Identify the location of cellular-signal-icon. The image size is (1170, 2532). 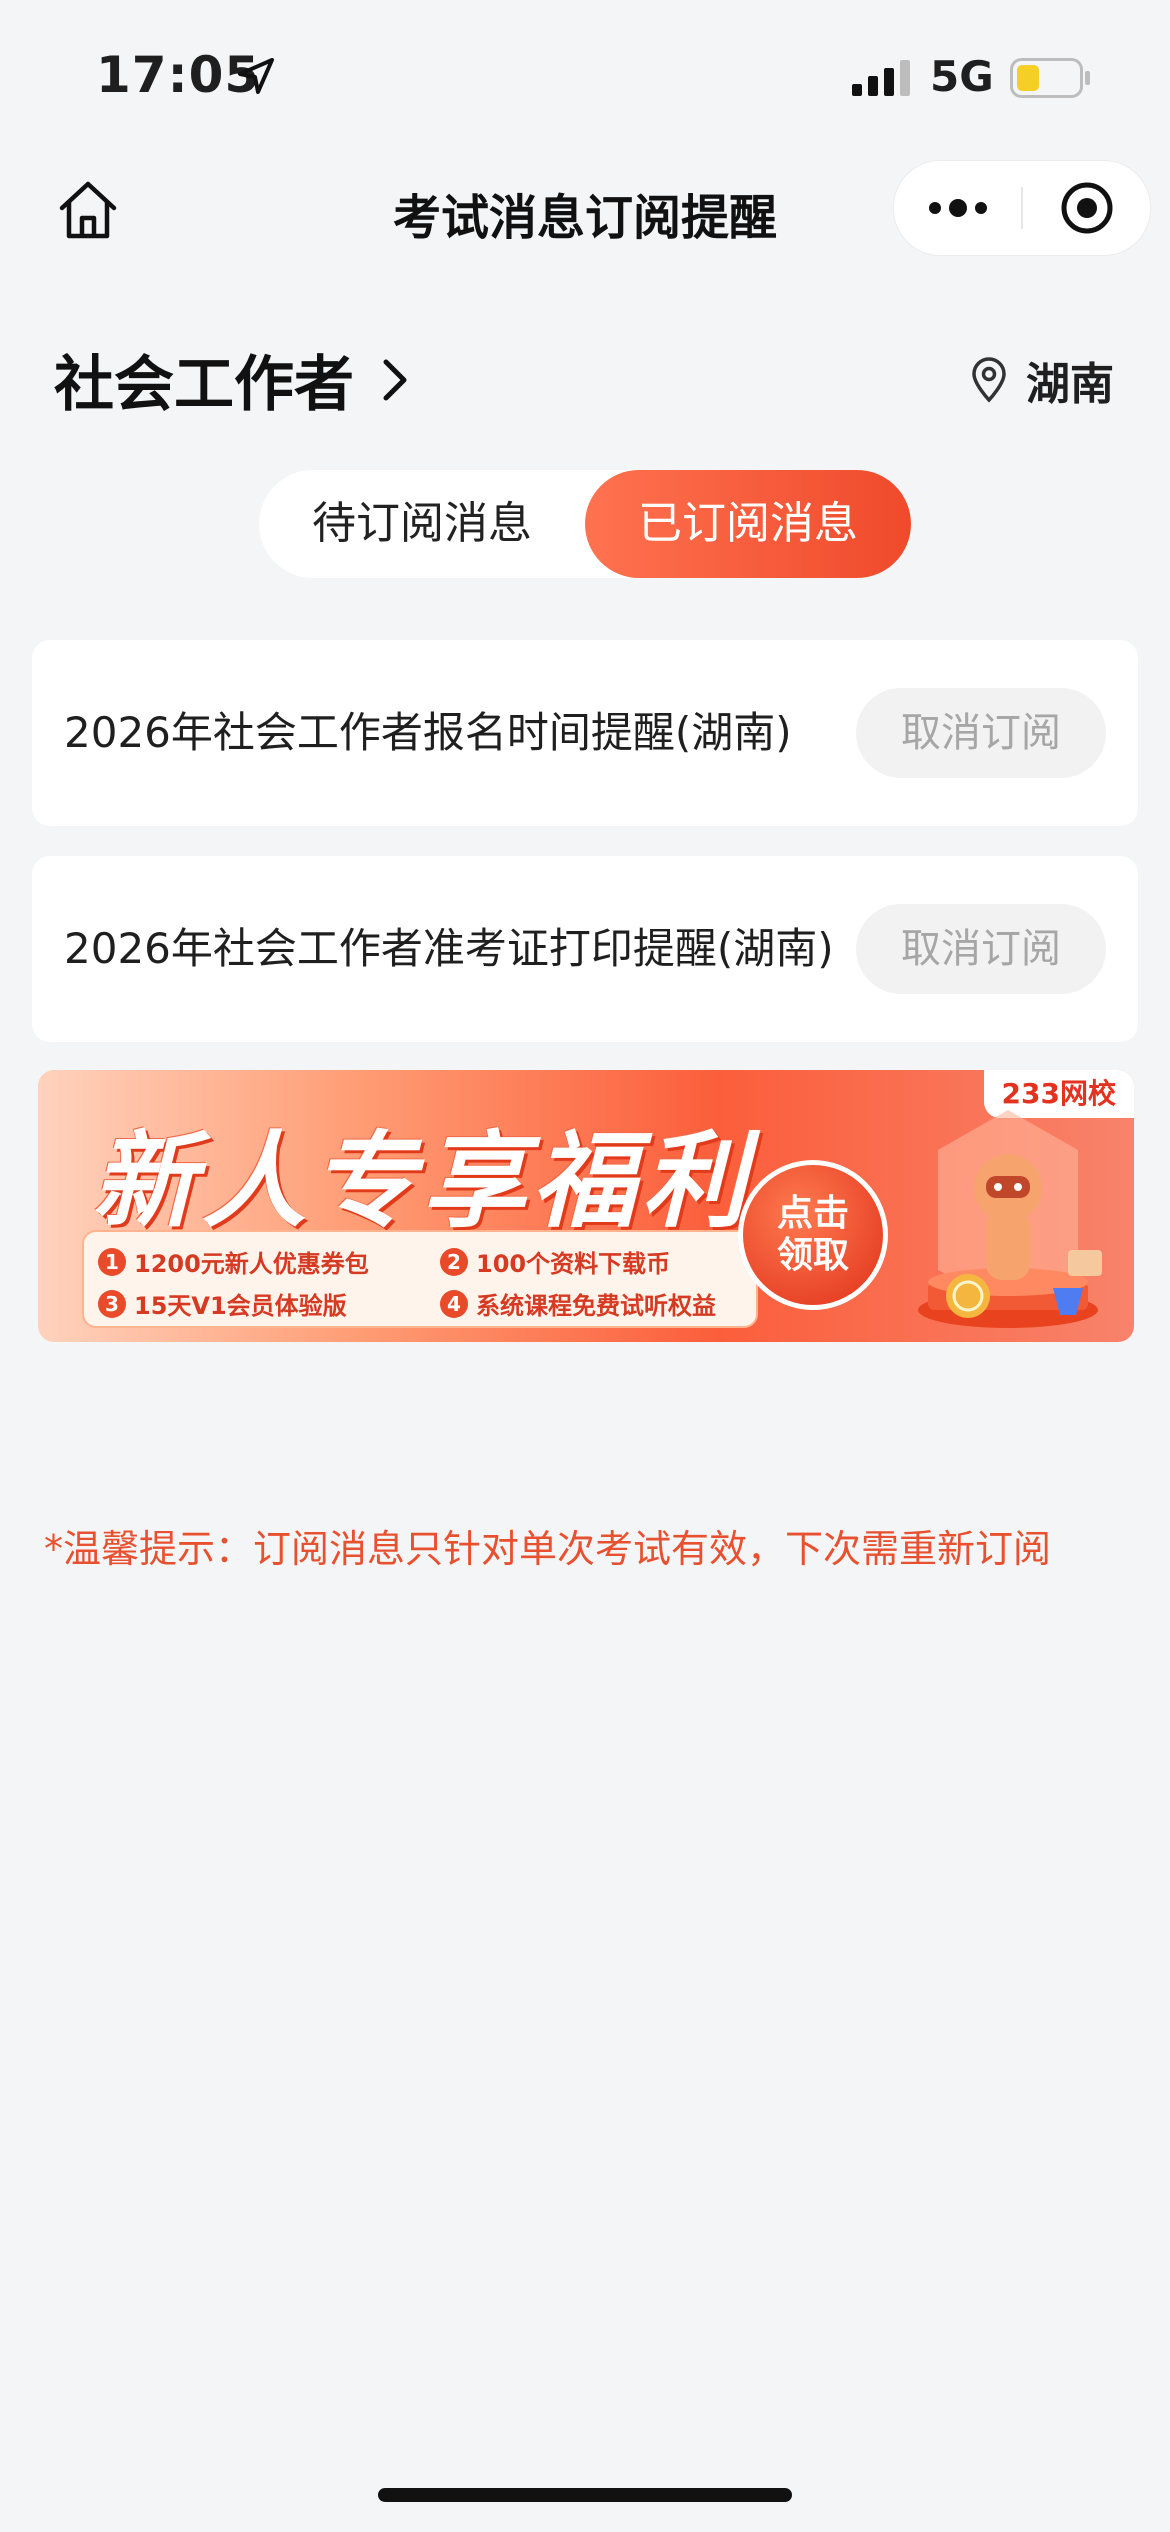
(881, 78).